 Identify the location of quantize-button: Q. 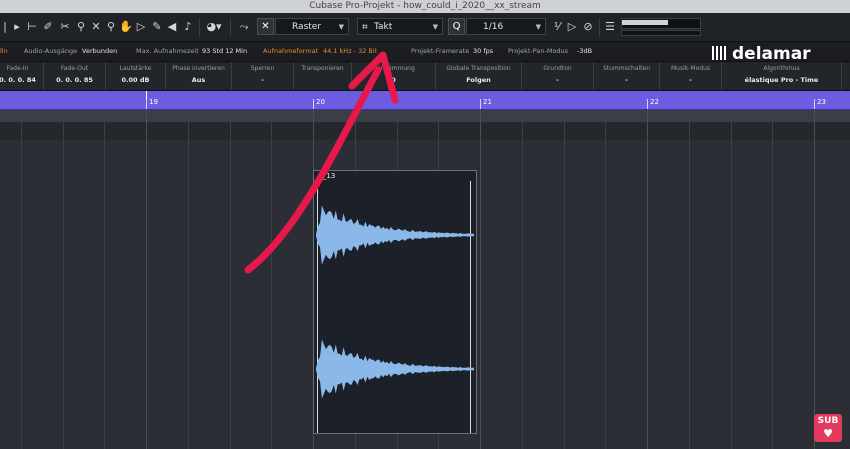
(456, 26).